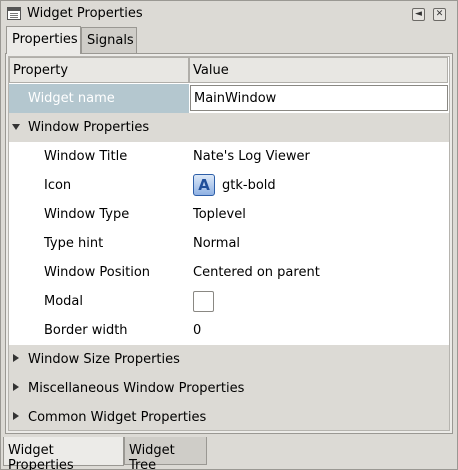 This screenshot has height=470, width=458. What do you see at coordinates (203, 301) in the screenshot?
I see `modal-checkbox` at bounding box center [203, 301].